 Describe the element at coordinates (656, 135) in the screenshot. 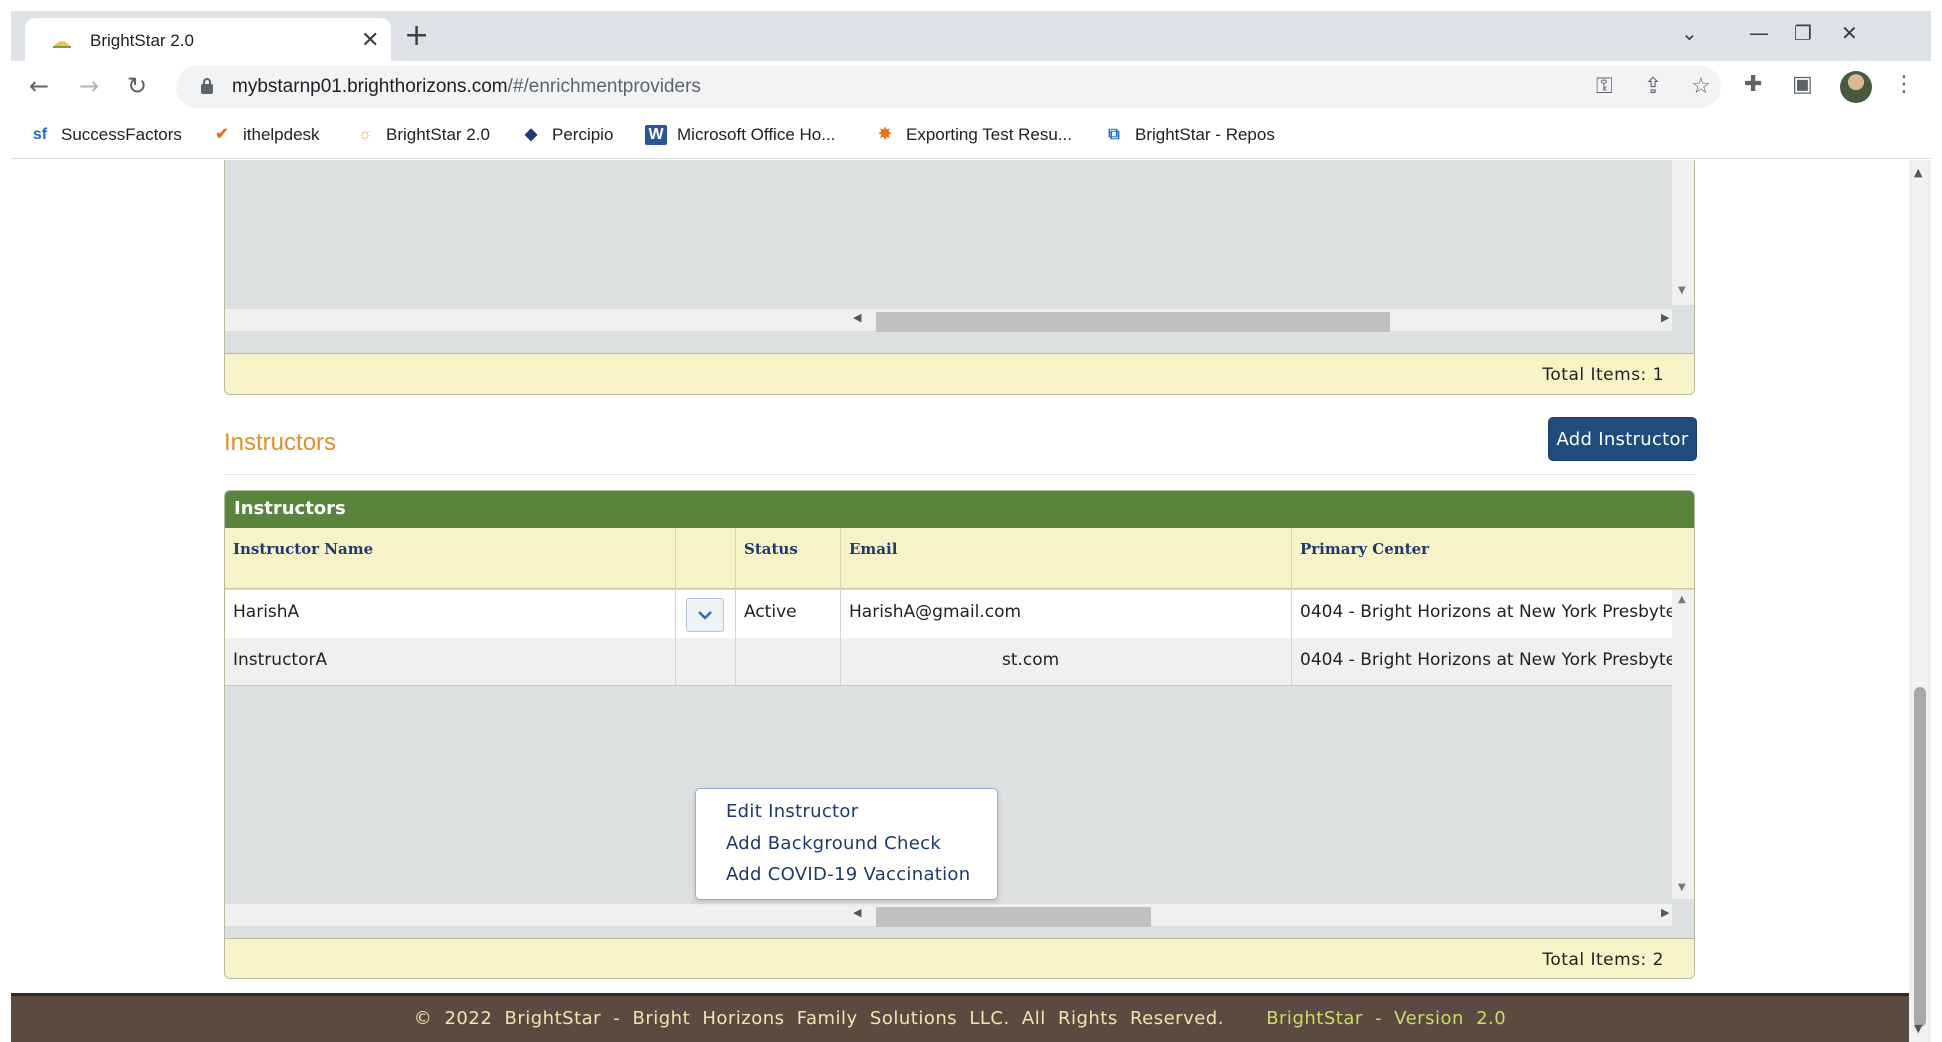

I see `word-icon: W` at that location.